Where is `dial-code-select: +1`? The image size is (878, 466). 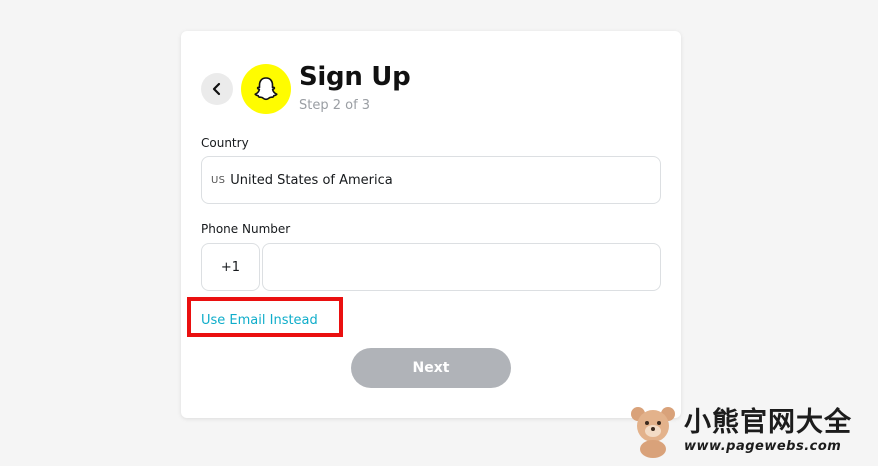
dial-code-select: +1 is located at coordinates (230, 267).